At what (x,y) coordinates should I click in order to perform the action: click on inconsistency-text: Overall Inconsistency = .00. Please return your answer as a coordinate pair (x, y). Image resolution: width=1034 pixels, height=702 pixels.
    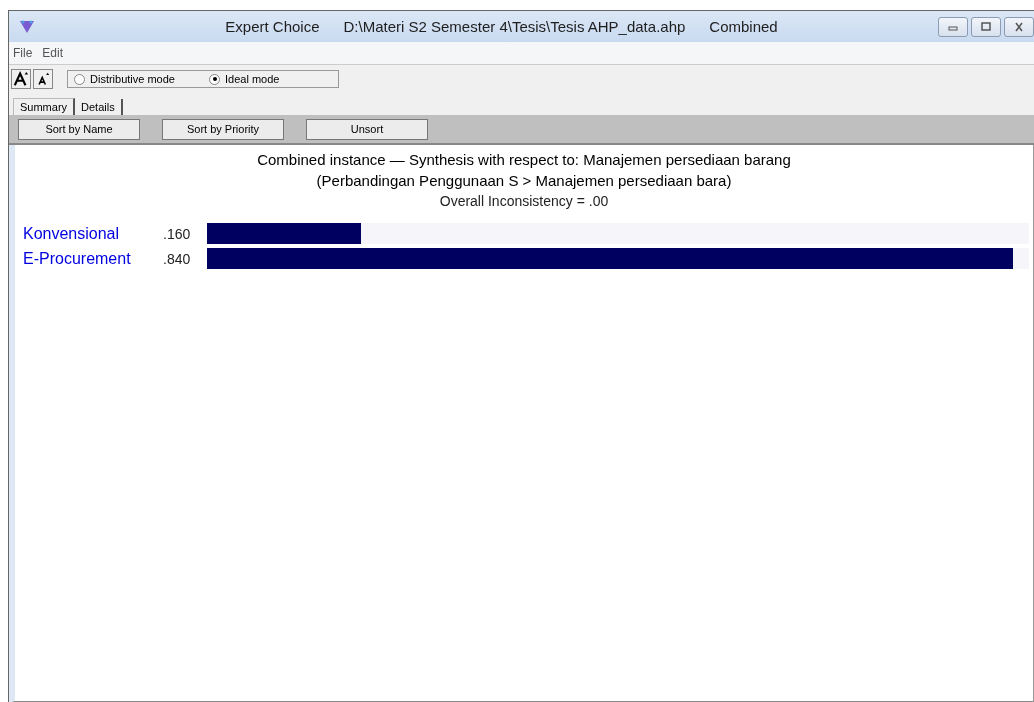
    Looking at the image, I should click on (524, 201).